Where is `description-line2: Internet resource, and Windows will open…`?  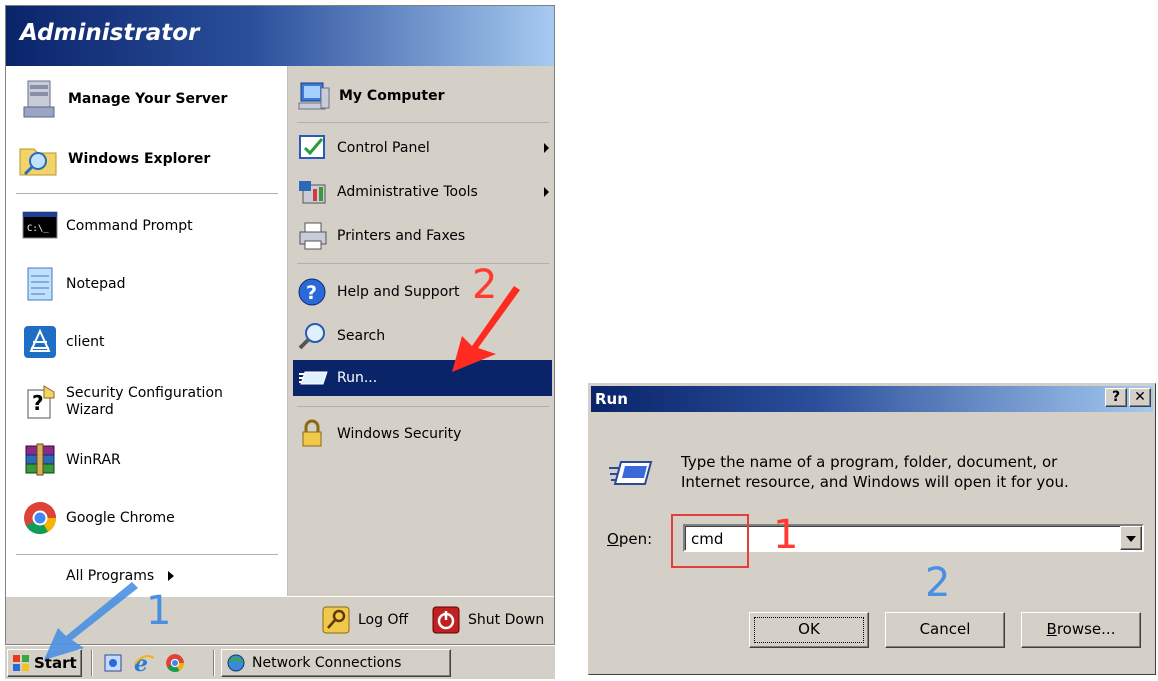 description-line2: Internet resource, and Windows will open… is located at coordinates (875, 482).